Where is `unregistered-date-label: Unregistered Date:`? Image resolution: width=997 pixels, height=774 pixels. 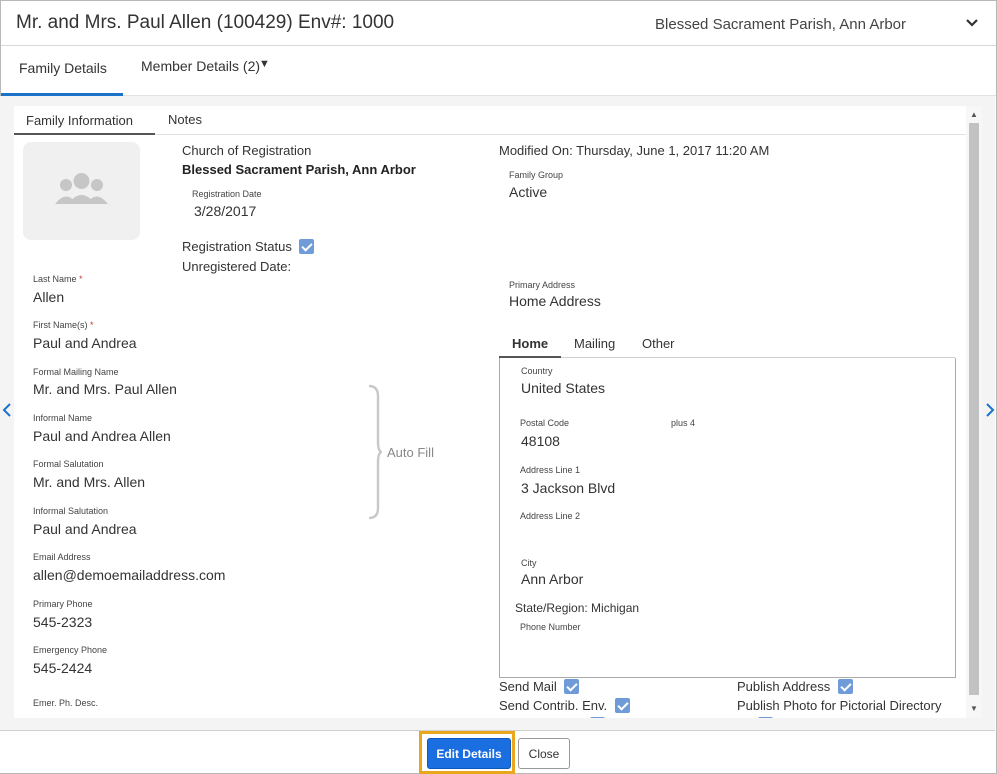
unregistered-date-label: Unregistered Date: is located at coordinates (237, 266).